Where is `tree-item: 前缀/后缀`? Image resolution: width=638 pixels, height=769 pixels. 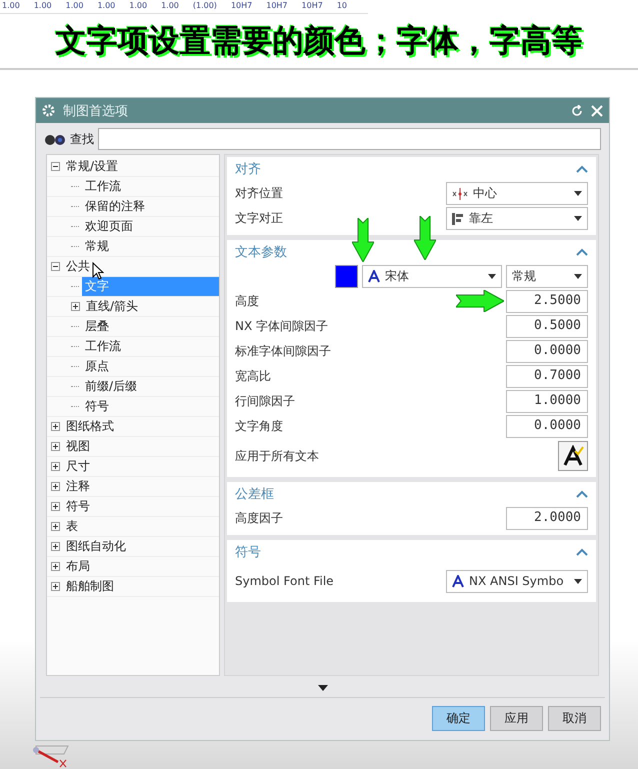
tree-item: 前缀/后缀 is located at coordinates (111, 386).